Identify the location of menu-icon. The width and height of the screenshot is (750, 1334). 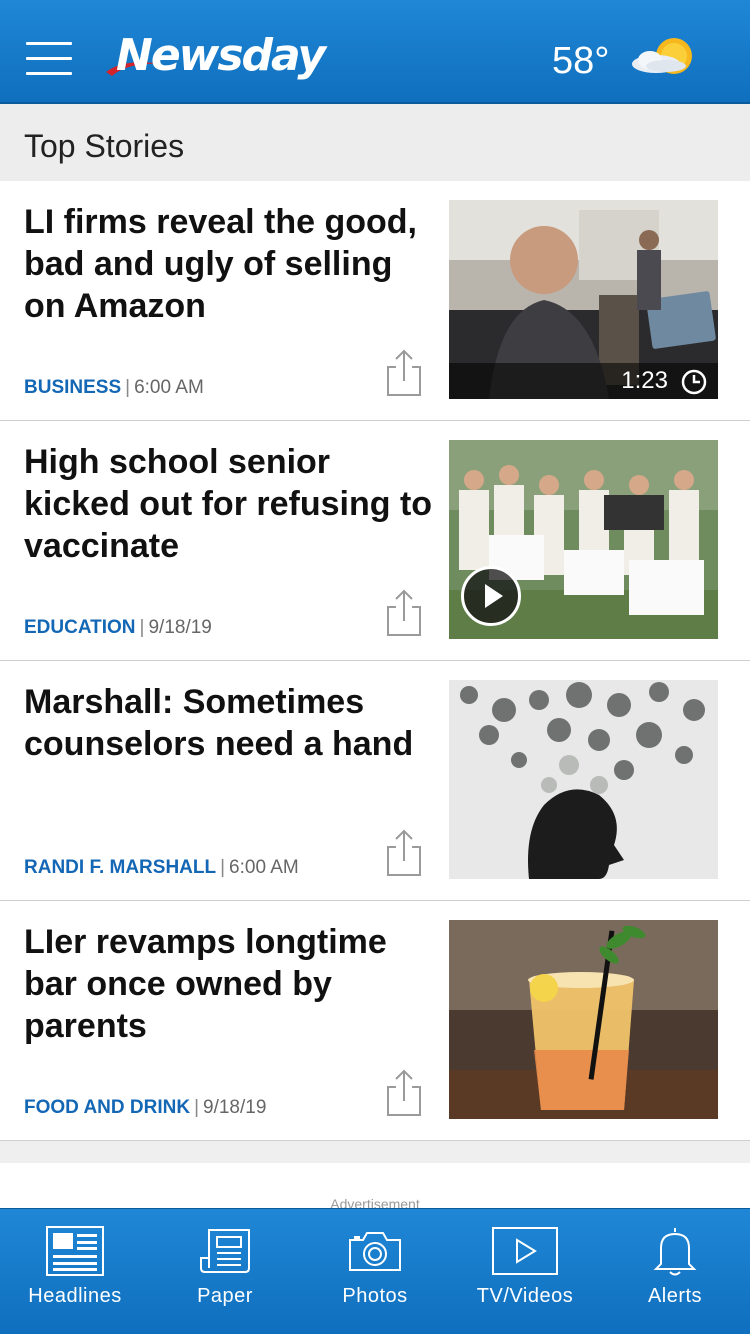
(49, 59).